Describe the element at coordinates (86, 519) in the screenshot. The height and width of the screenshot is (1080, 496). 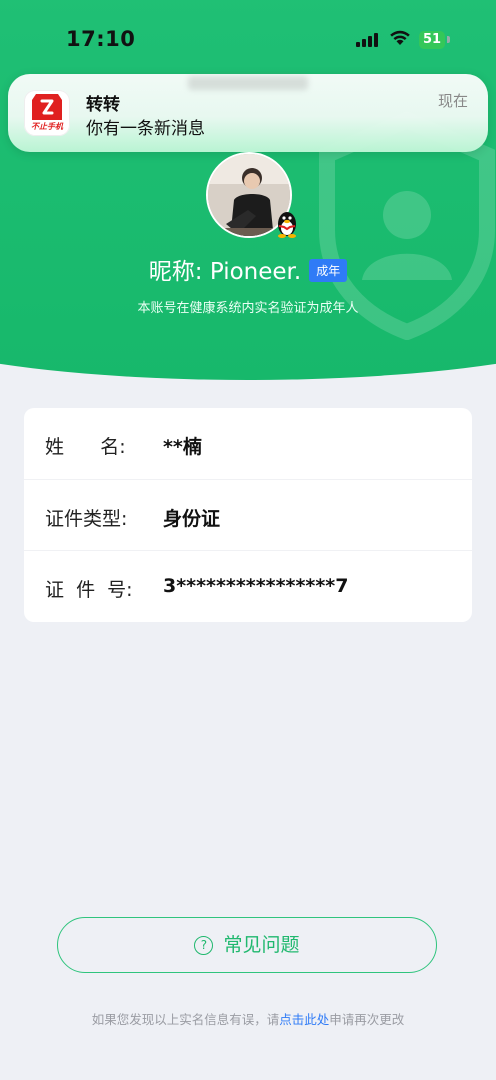
I see `row-label: 证件类型:` at that location.